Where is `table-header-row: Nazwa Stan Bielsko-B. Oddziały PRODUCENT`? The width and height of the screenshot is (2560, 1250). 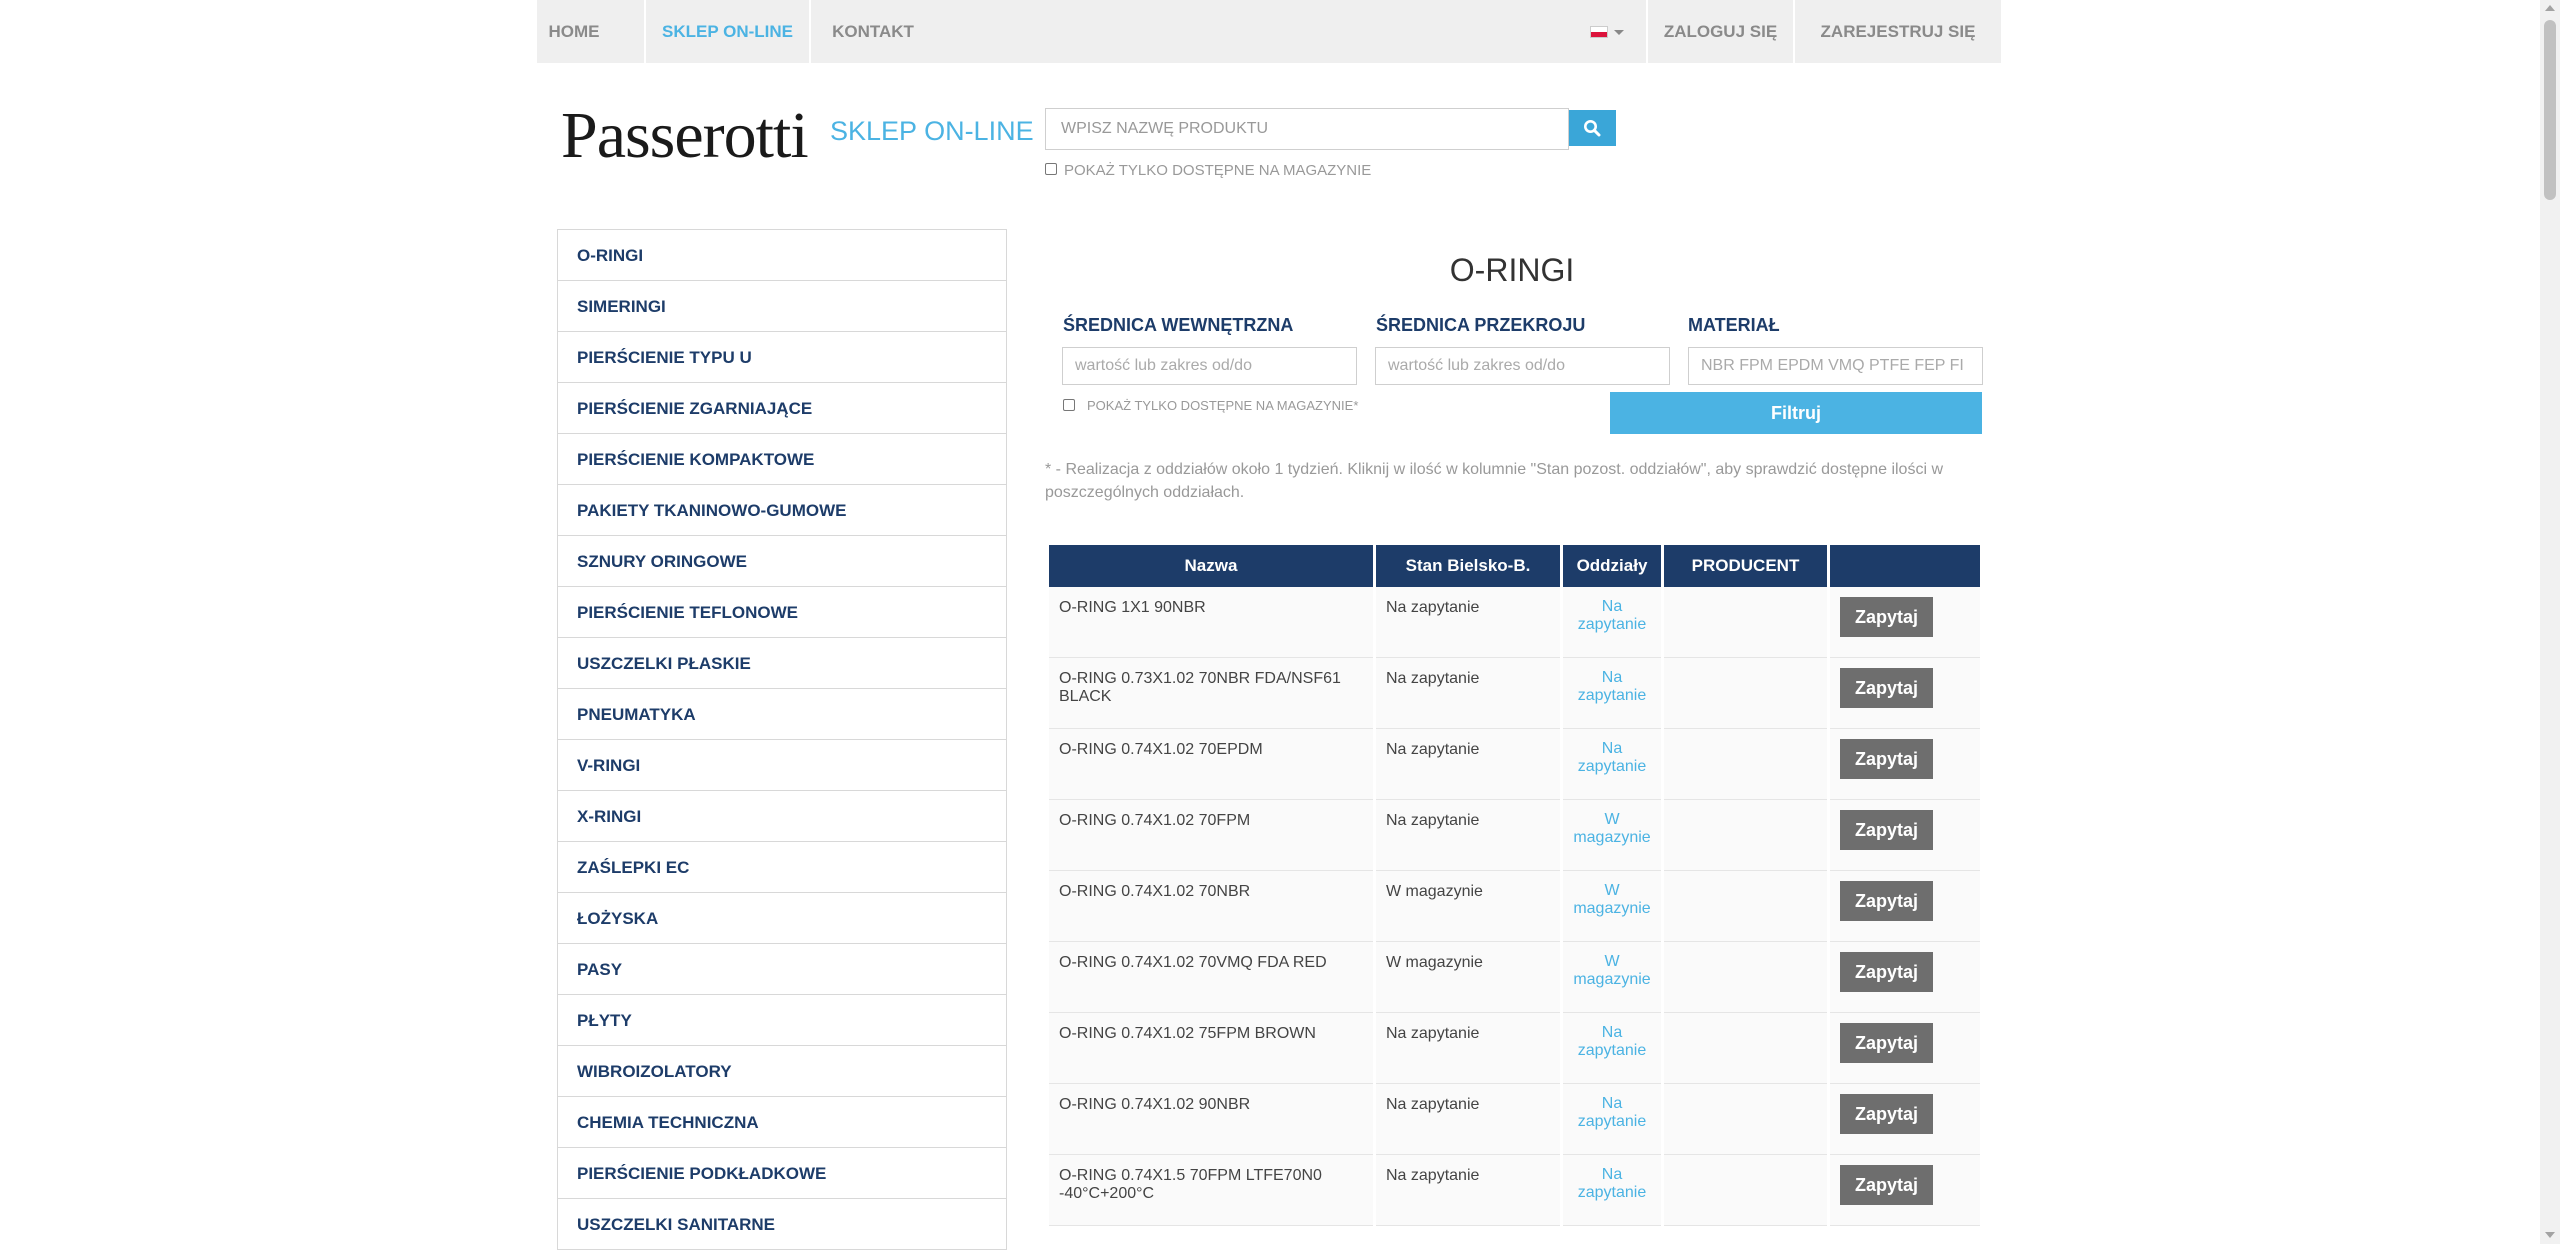 table-header-row: Nazwa Stan Bielsko-B. Oddziały PRODUCENT is located at coordinates (1514, 566).